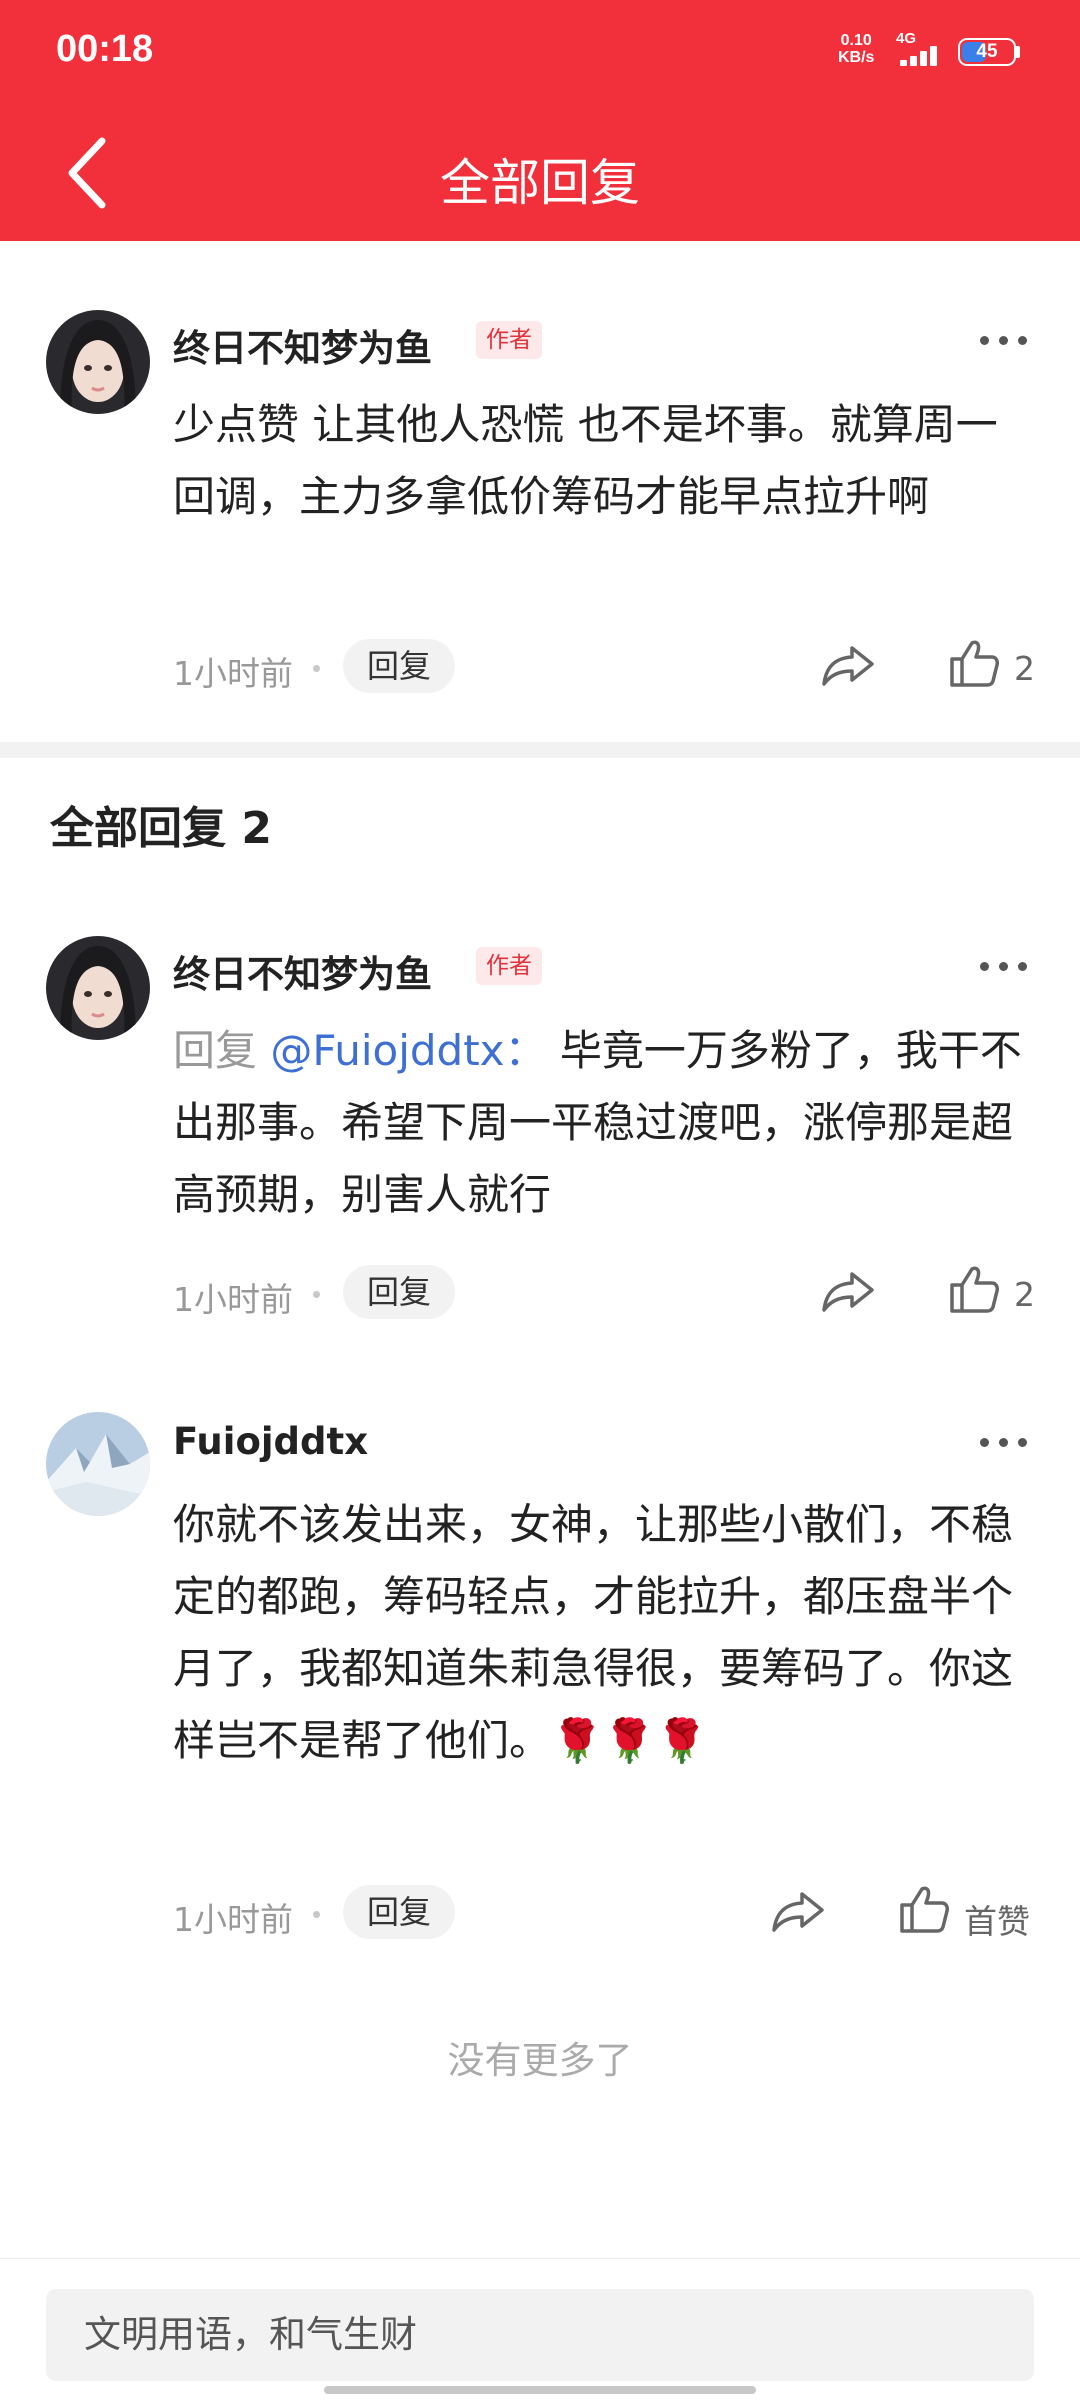 This screenshot has width=1080, height=2401. I want to click on page-title: 全部回复, so click(540, 183).